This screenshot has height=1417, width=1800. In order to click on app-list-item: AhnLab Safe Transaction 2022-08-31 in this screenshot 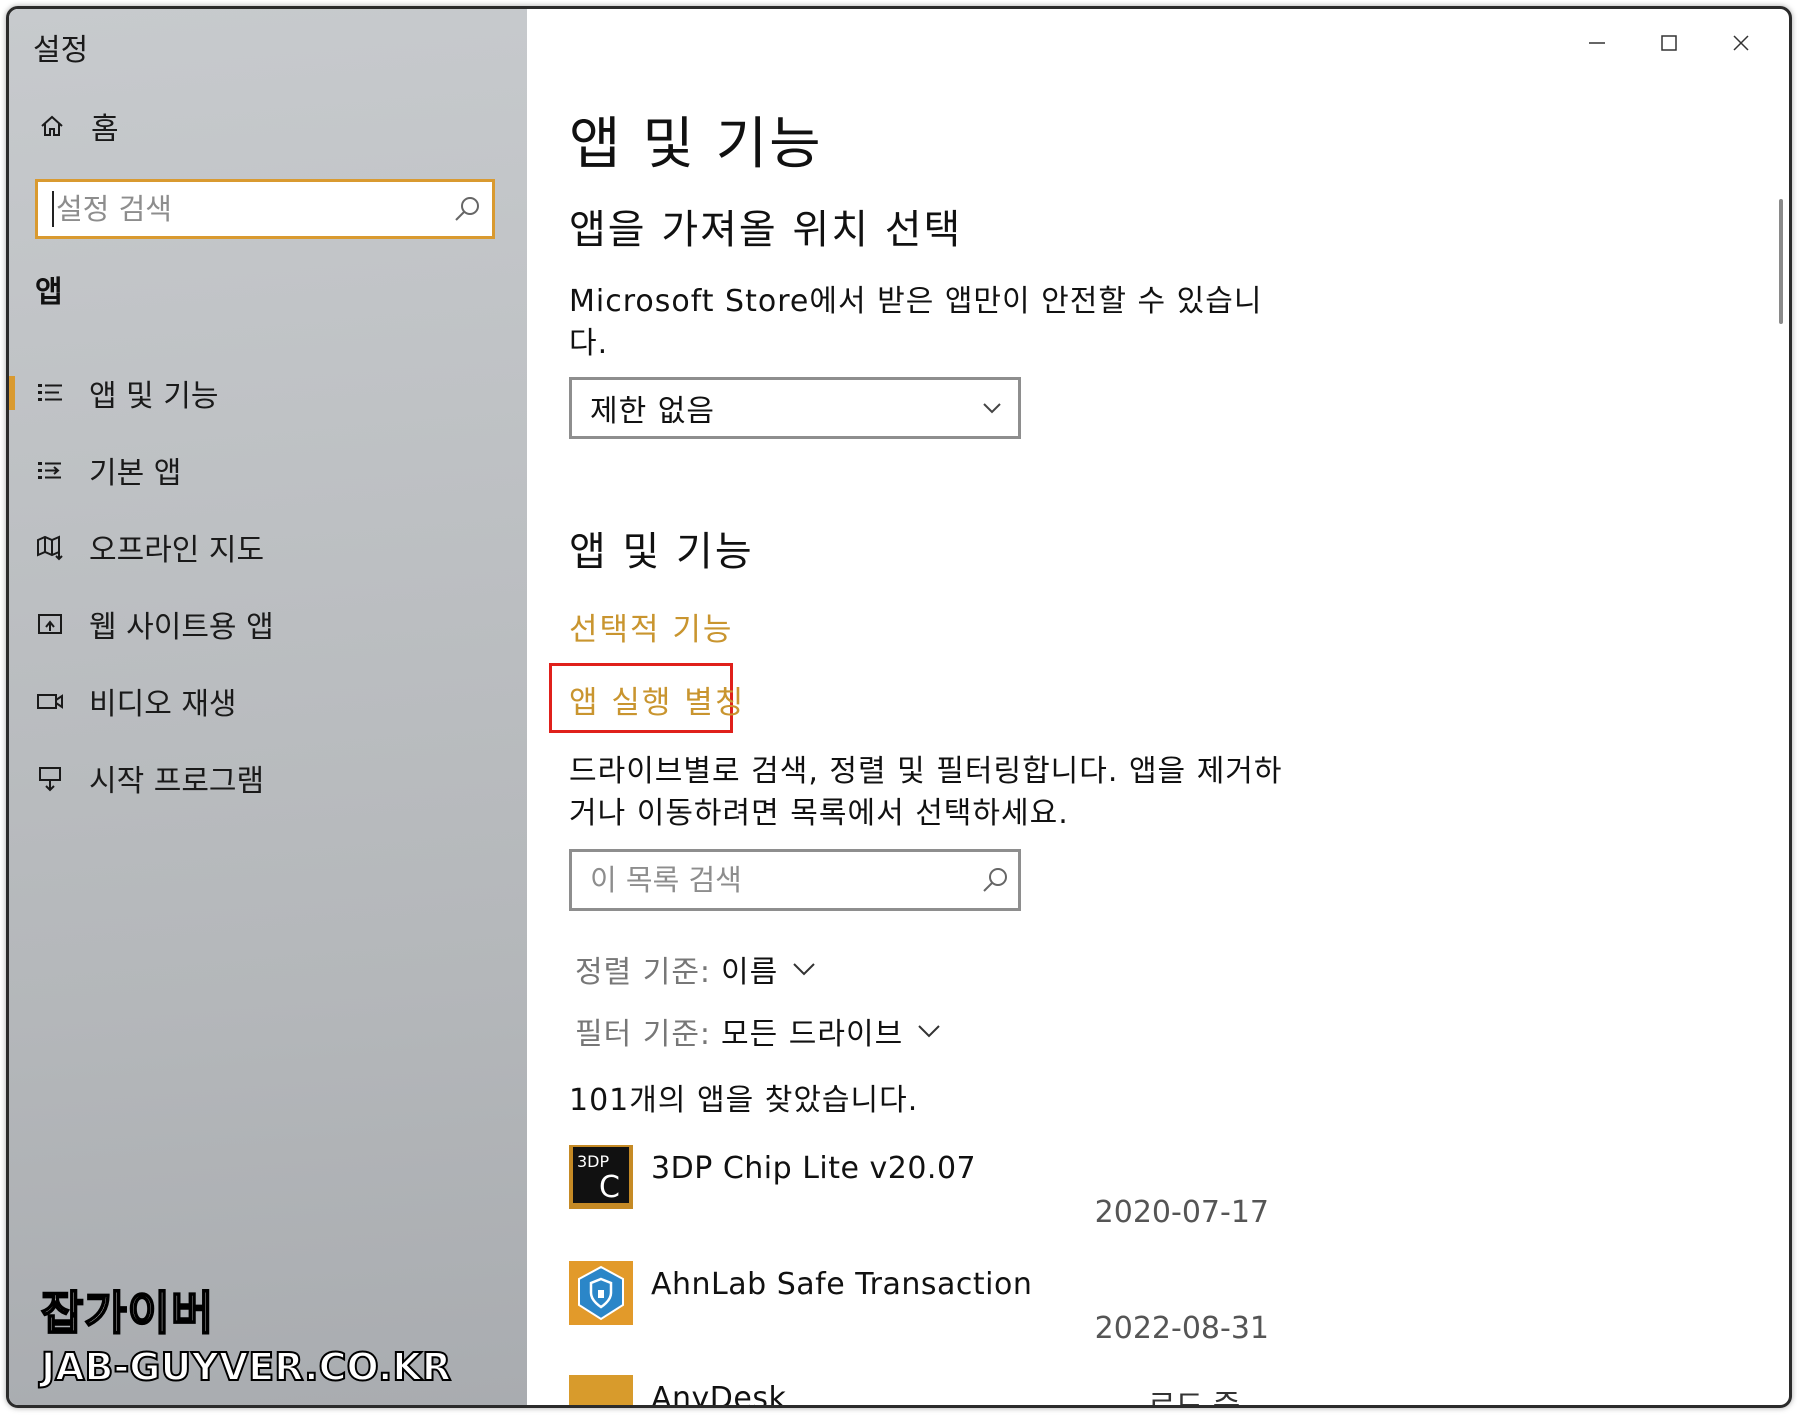, I will do `click(919, 1311)`.